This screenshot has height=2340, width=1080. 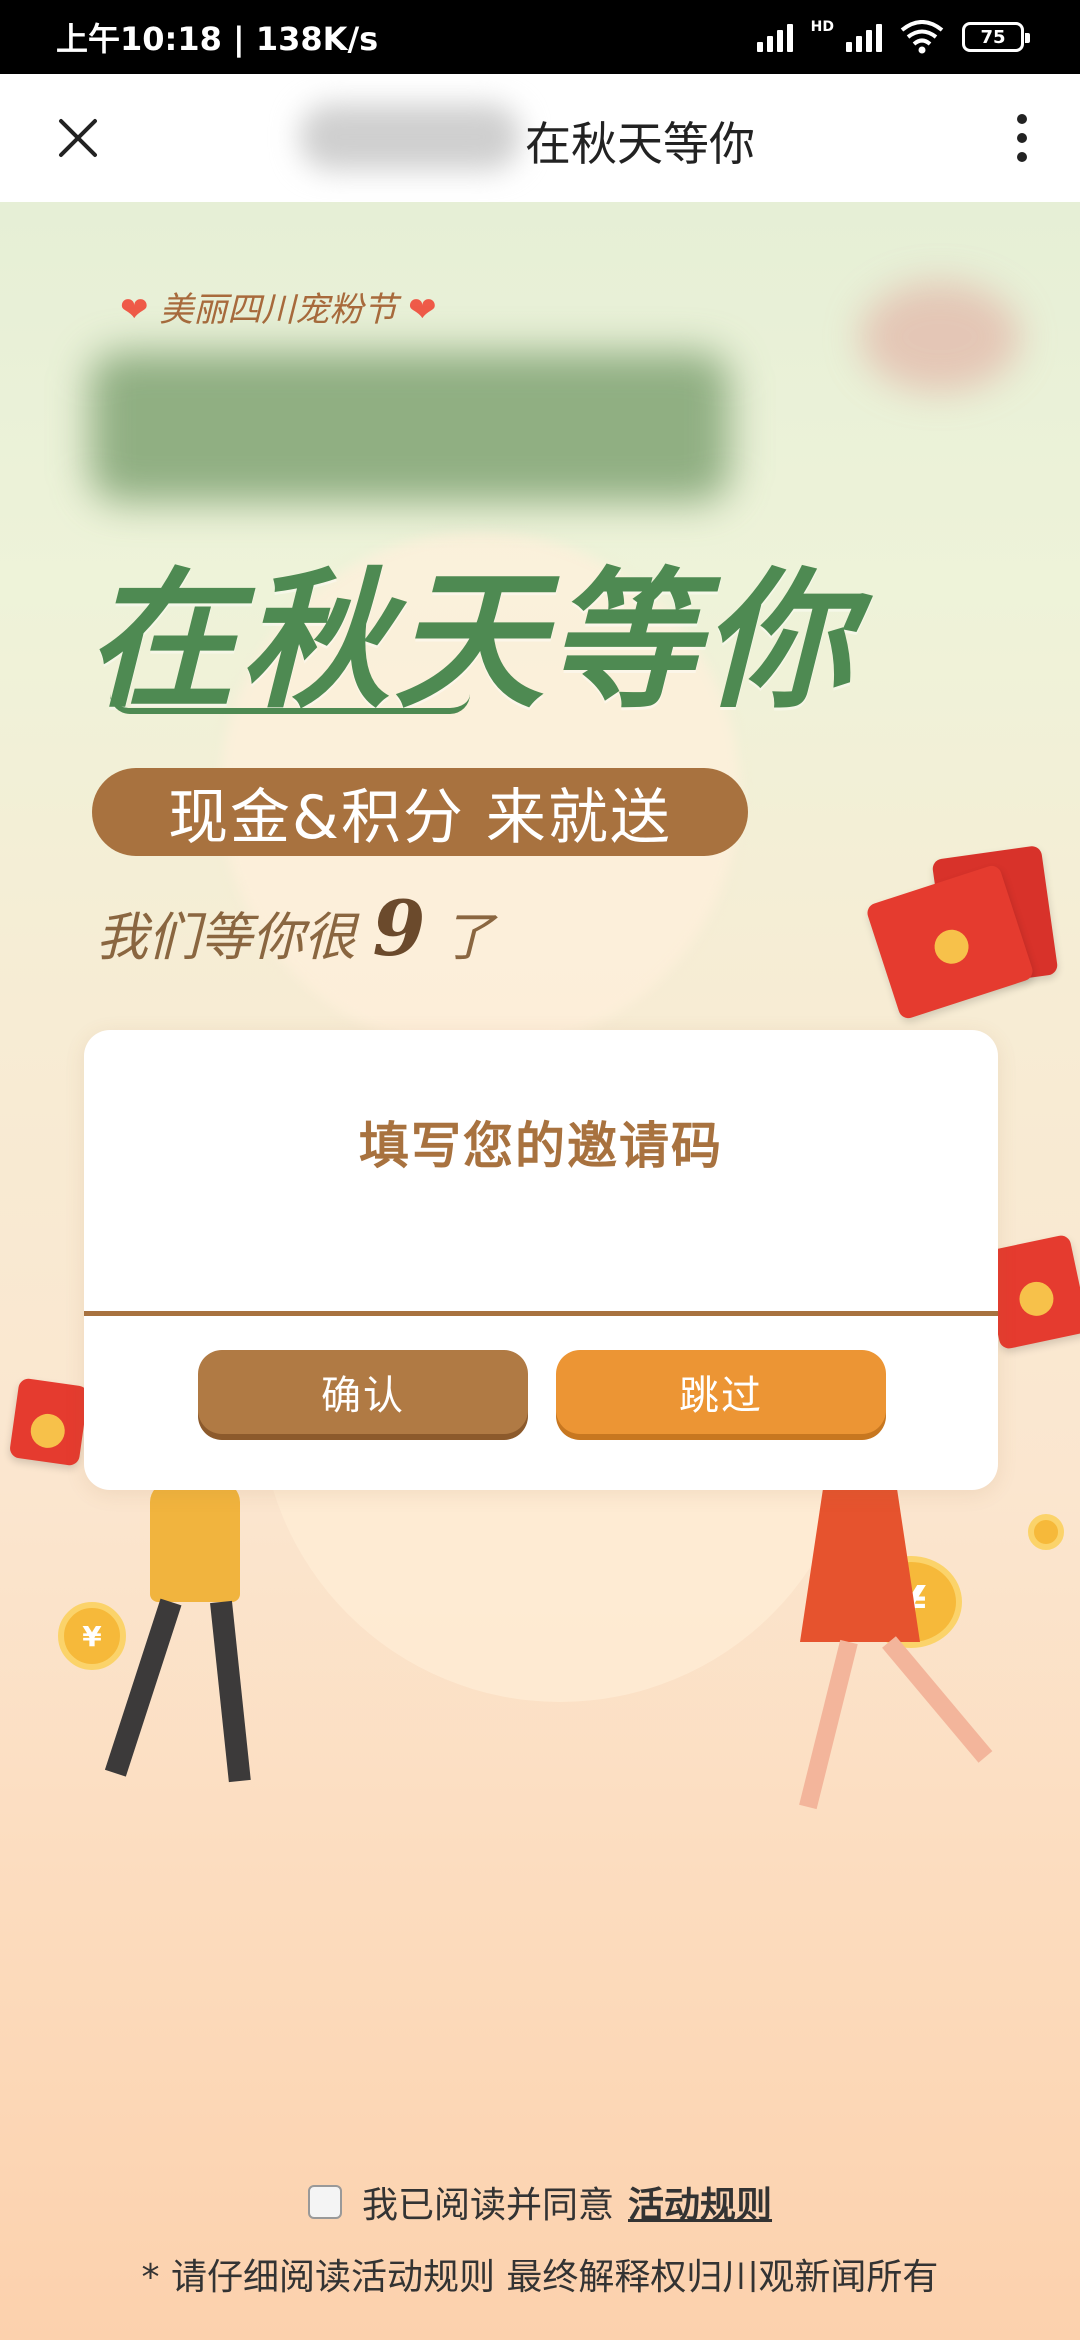 What do you see at coordinates (893, 36) in the screenshot?
I see `status-right: HD 75` at bounding box center [893, 36].